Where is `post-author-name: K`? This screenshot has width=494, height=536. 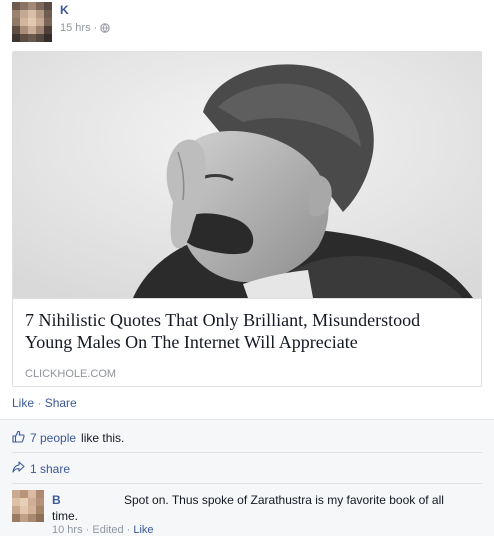
post-author-name: K is located at coordinates (64, 10).